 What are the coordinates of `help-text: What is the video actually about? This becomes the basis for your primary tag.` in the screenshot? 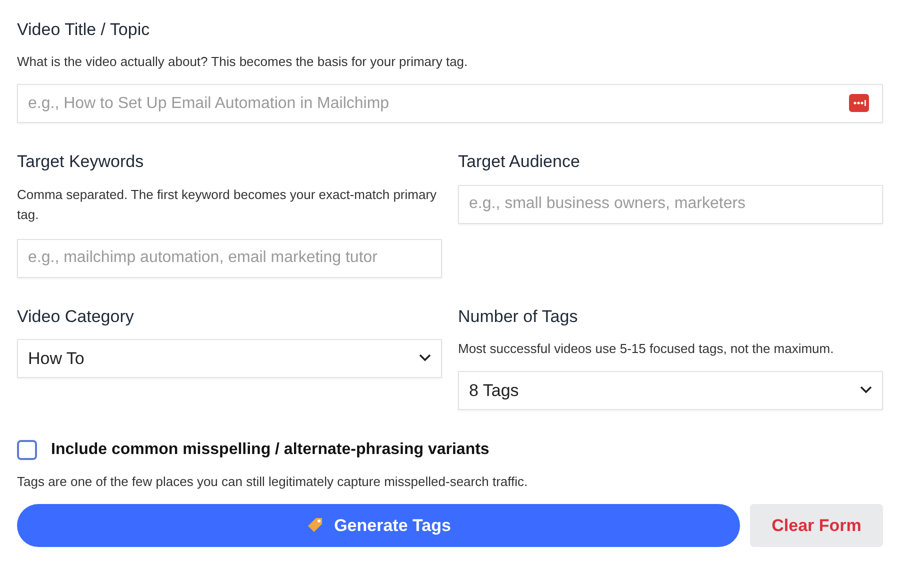 It's located at (243, 62).